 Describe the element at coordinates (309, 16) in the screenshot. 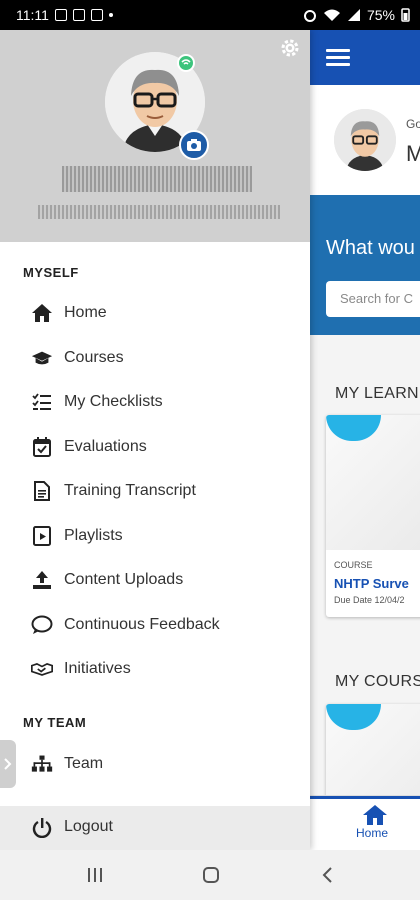

I see `alarm-icon` at that location.